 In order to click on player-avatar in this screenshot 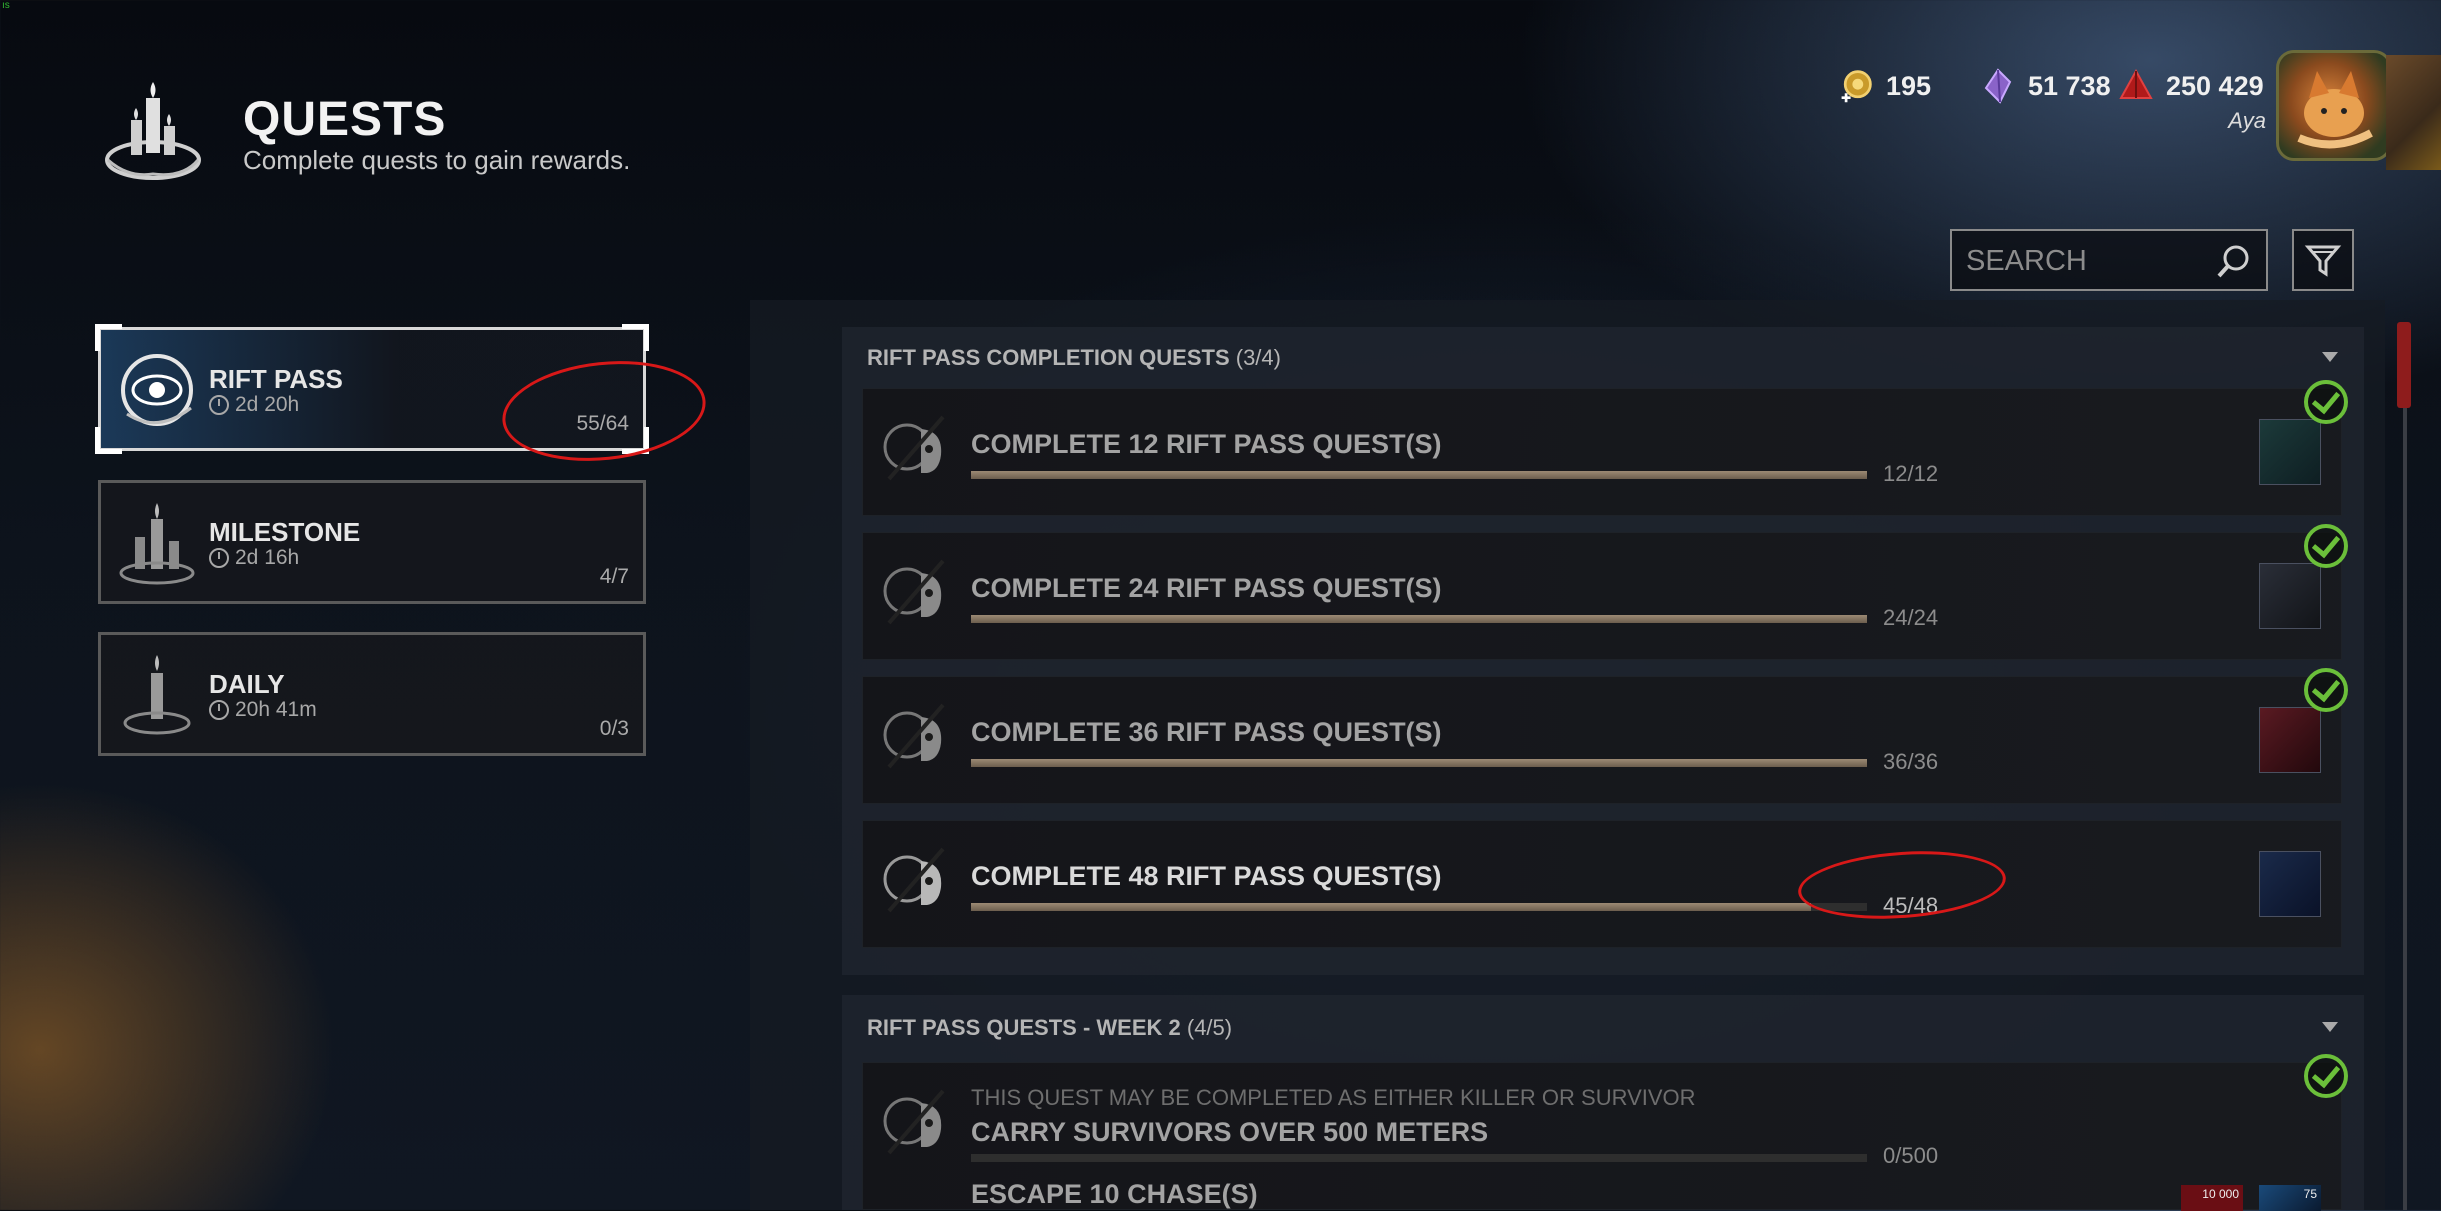, I will do `click(2334, 105)`.